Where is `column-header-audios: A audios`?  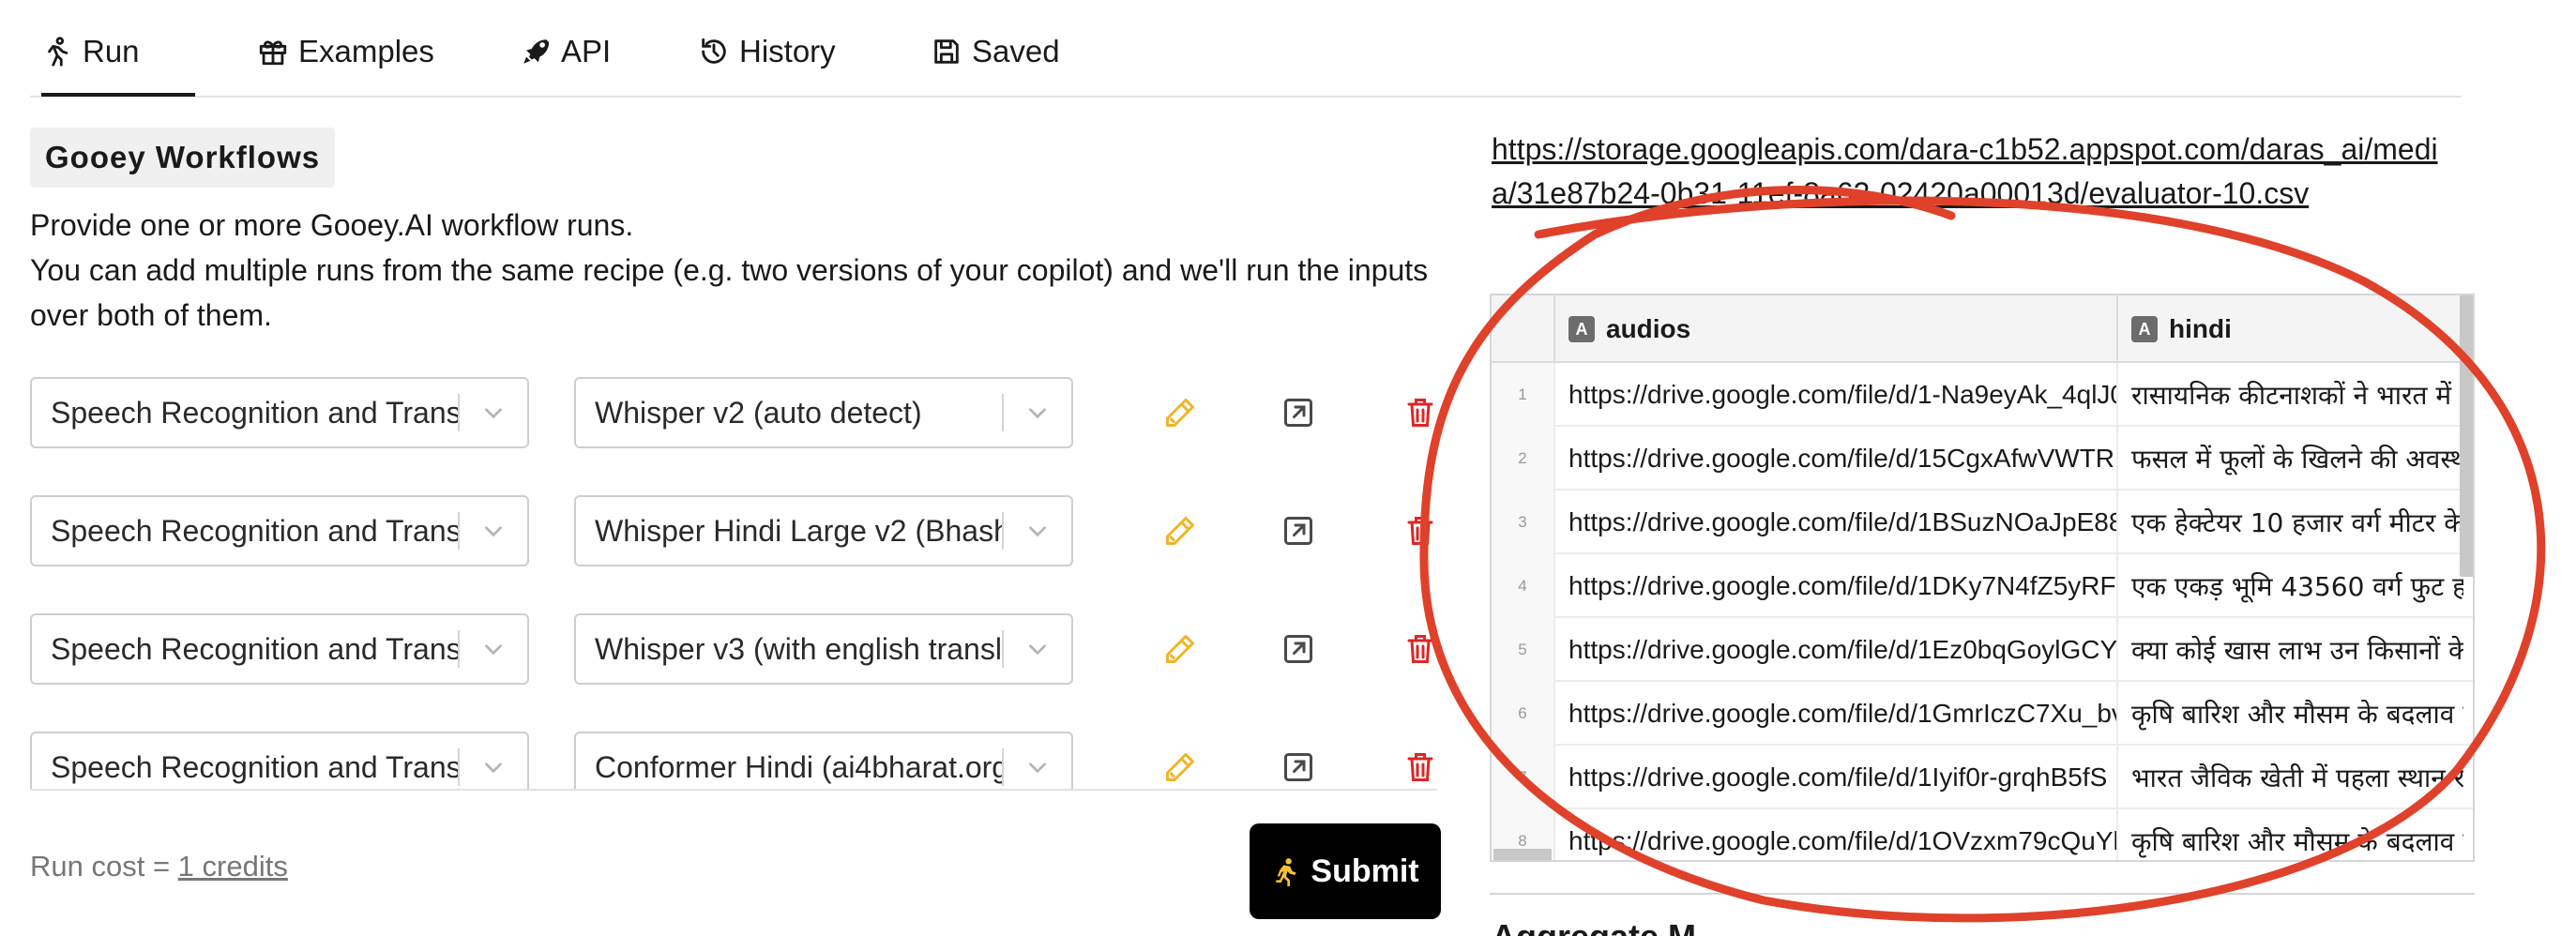
column-header-audios: A audios is located at coordinates (1834, 329).